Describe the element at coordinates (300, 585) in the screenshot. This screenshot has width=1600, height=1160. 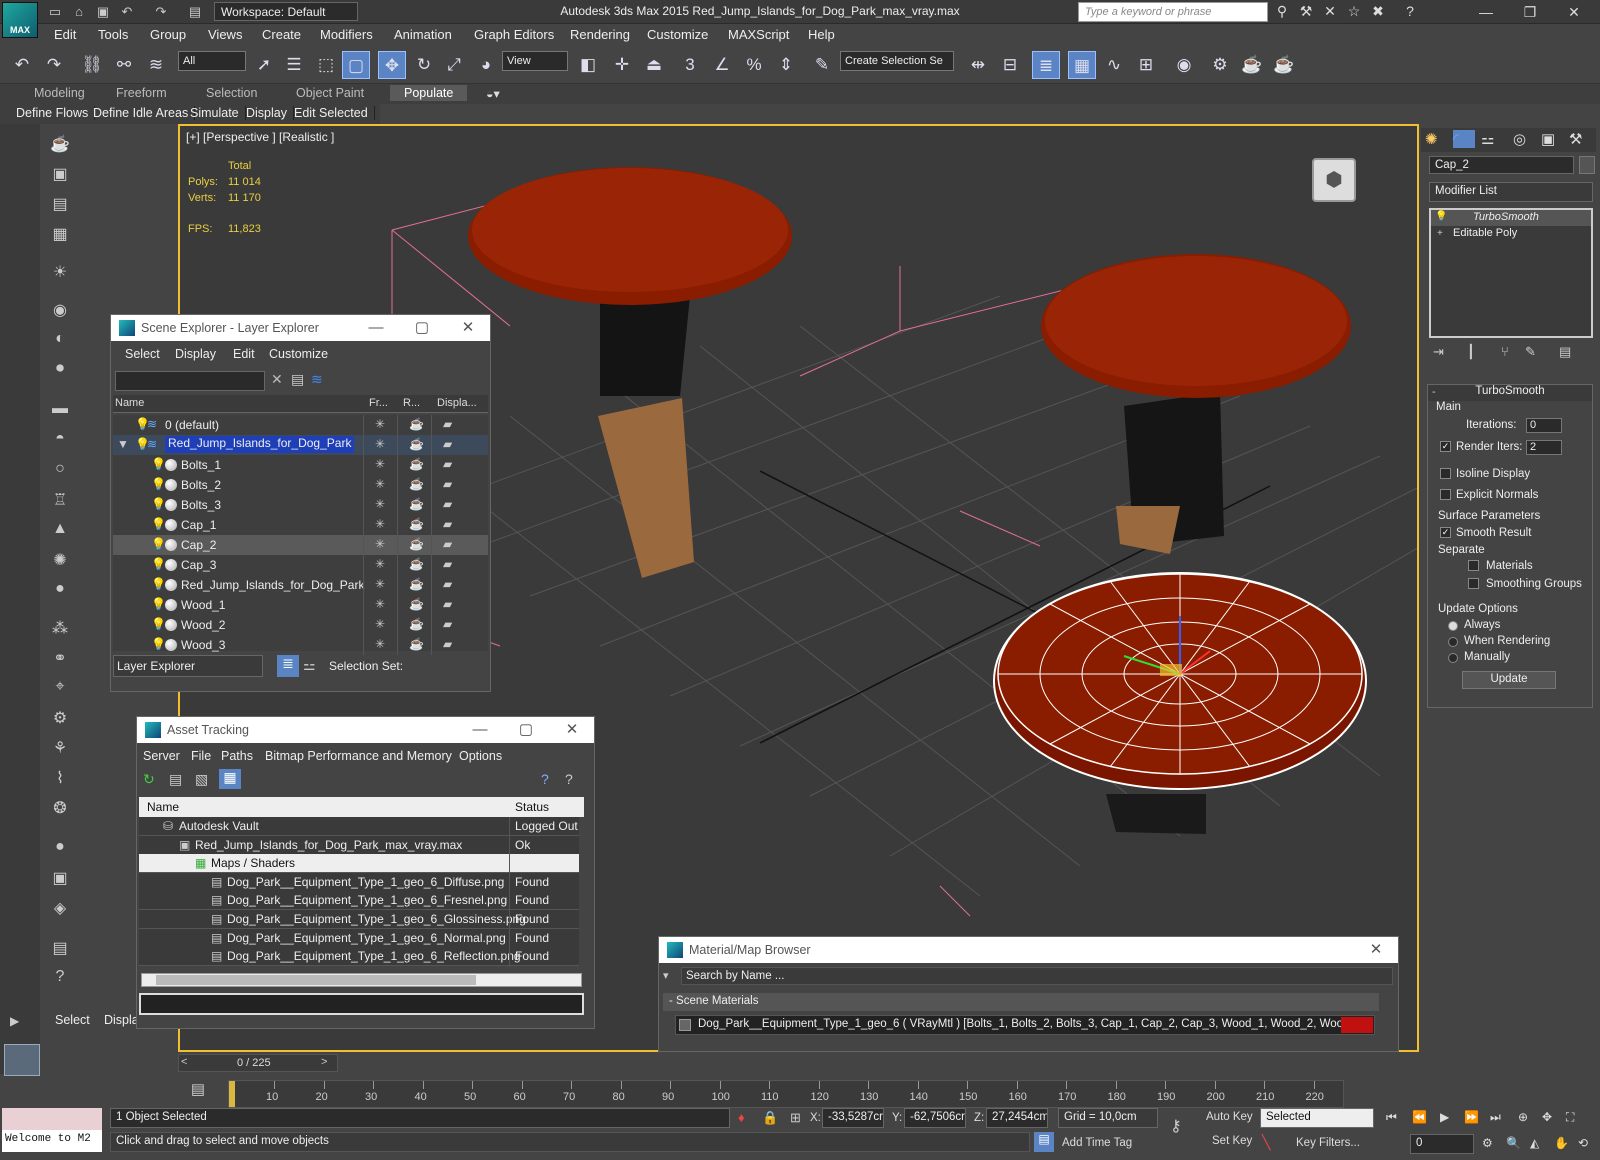
I see `layer-row: 💡 Red_Jump_Islands_for_Dog_Park ✳ ☕ ▰` at that location.